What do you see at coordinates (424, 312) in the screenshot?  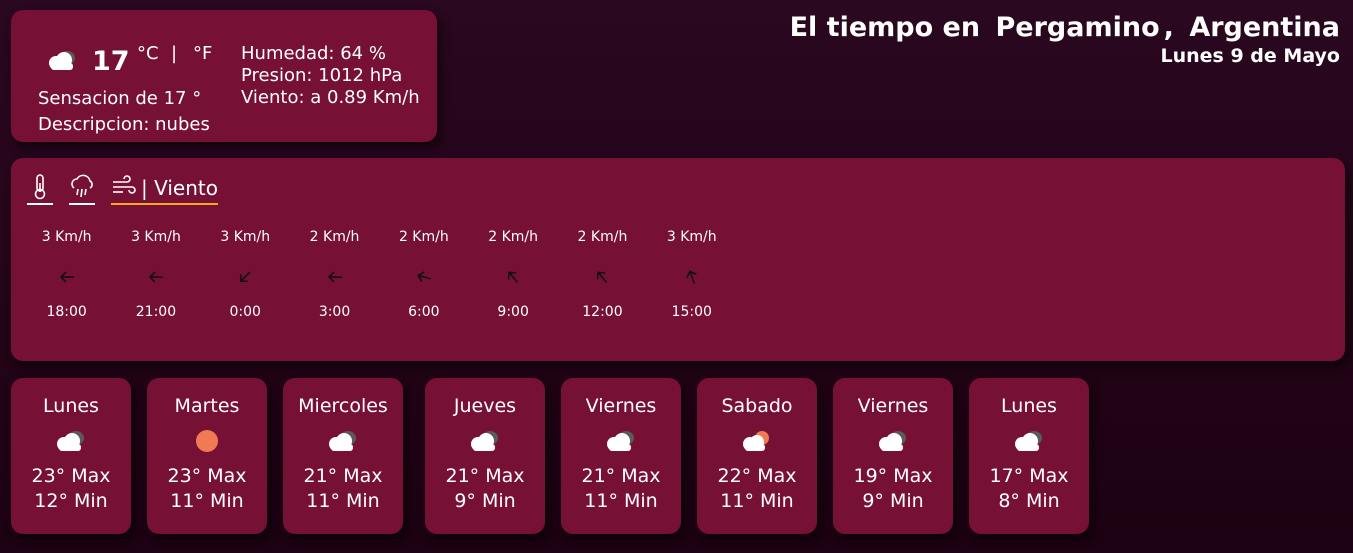 I see `hour-label: 6:00` at bounding box center [424, 312].